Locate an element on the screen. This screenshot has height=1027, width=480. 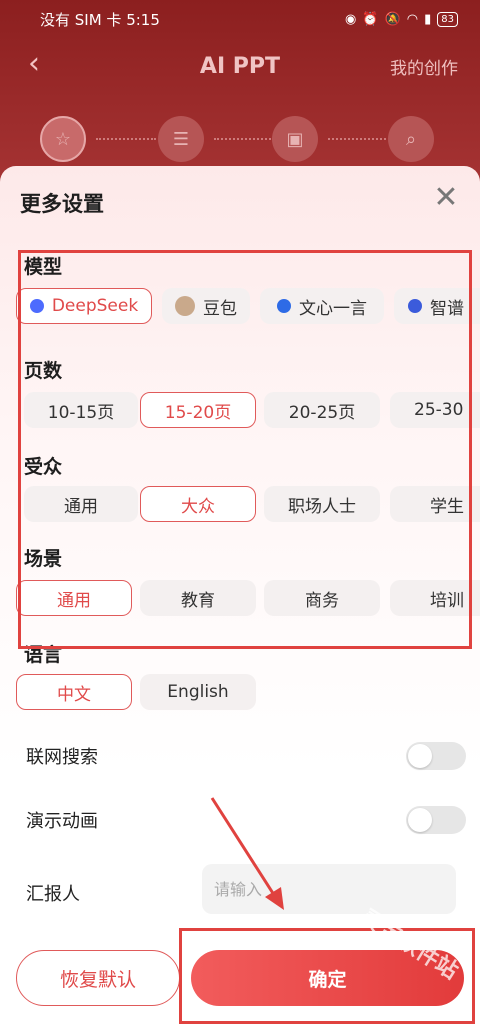
status-icons: ◉ ⏰ 🔕 ◠ ▮ 83 is located at coordinates (401, 19).